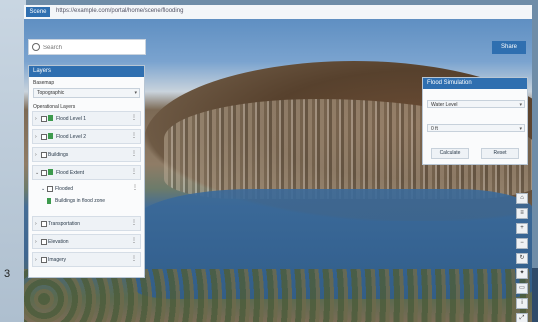 The height and width of the screenshot is (322, 538). Describe the element at coordinates (50, 189) in the screenshot. I see `sublayer-visibility-checkbox` at that location.